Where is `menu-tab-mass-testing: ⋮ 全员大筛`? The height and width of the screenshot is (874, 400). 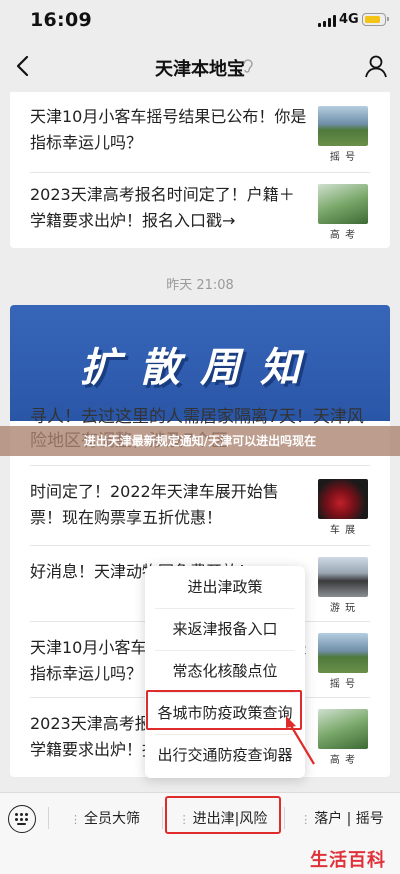 menu-tab-mass-testing: ⋮ 全员大筛 is located at coordinates (105, 819).